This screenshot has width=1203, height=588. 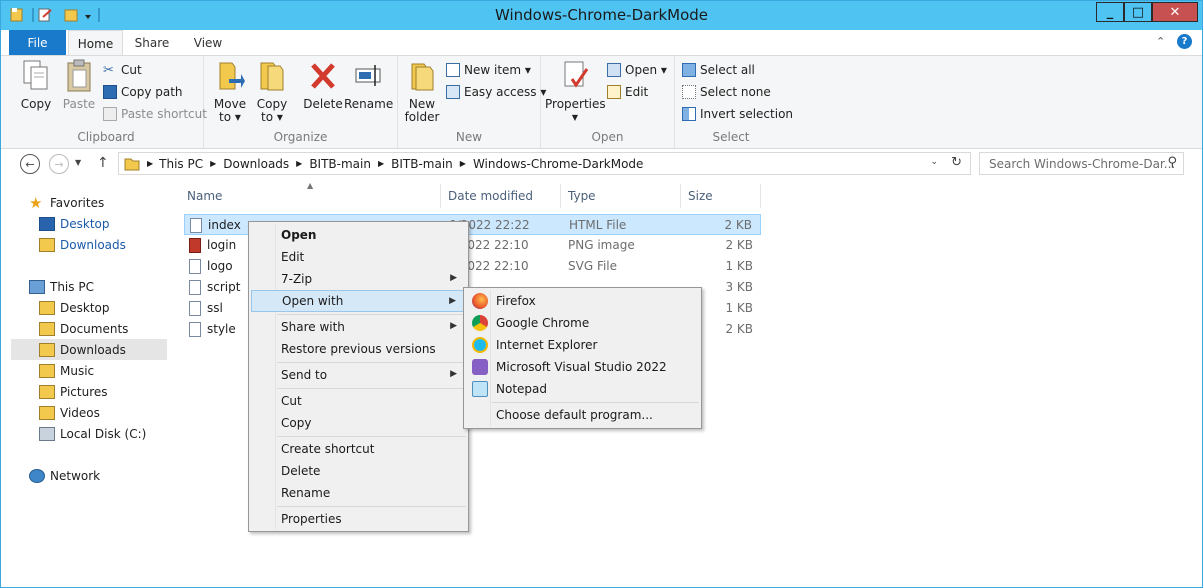 What do you see at coordinates (340, 164) in the screenshot?
I see `breadcrumb-bitb-main: BITB-main` at bounding box center [340, 164].